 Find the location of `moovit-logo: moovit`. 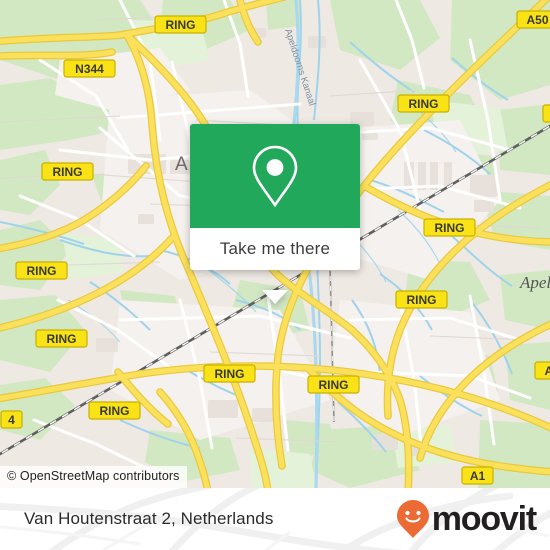

moovit-logo: moovit is located at coordinates (466, 519).